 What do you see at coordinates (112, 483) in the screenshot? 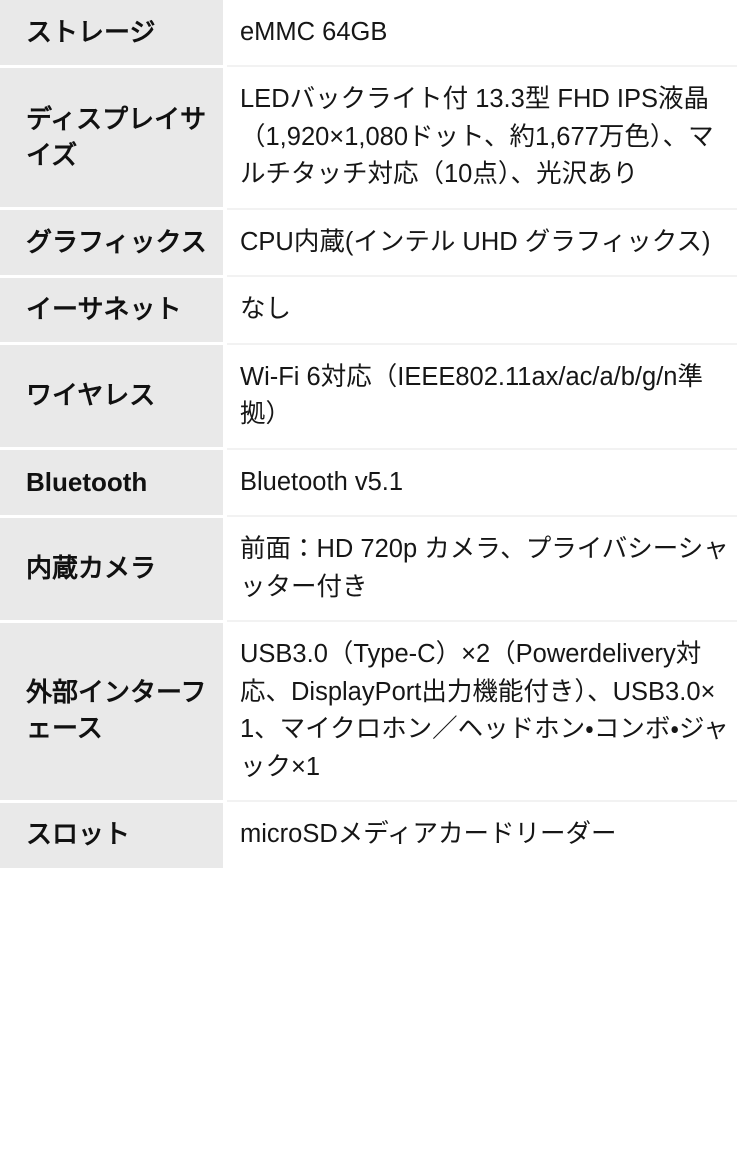
I see `spec-label: Bluetooth` at bounding box center [112, 483].